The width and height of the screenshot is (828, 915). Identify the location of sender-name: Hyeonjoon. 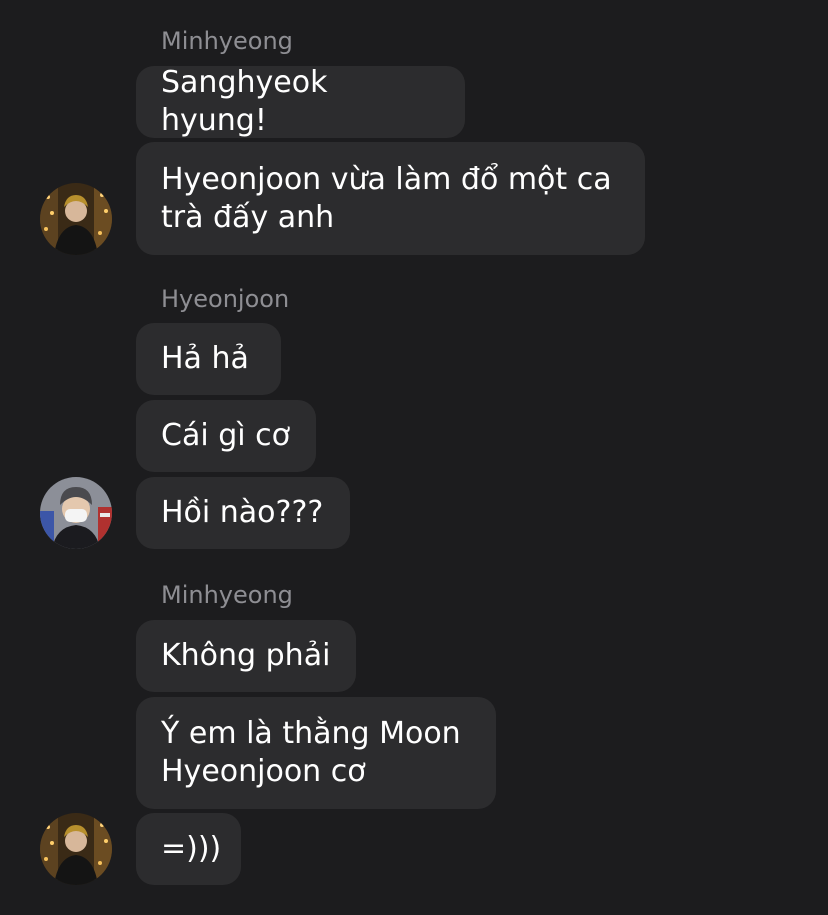
(225, 299).